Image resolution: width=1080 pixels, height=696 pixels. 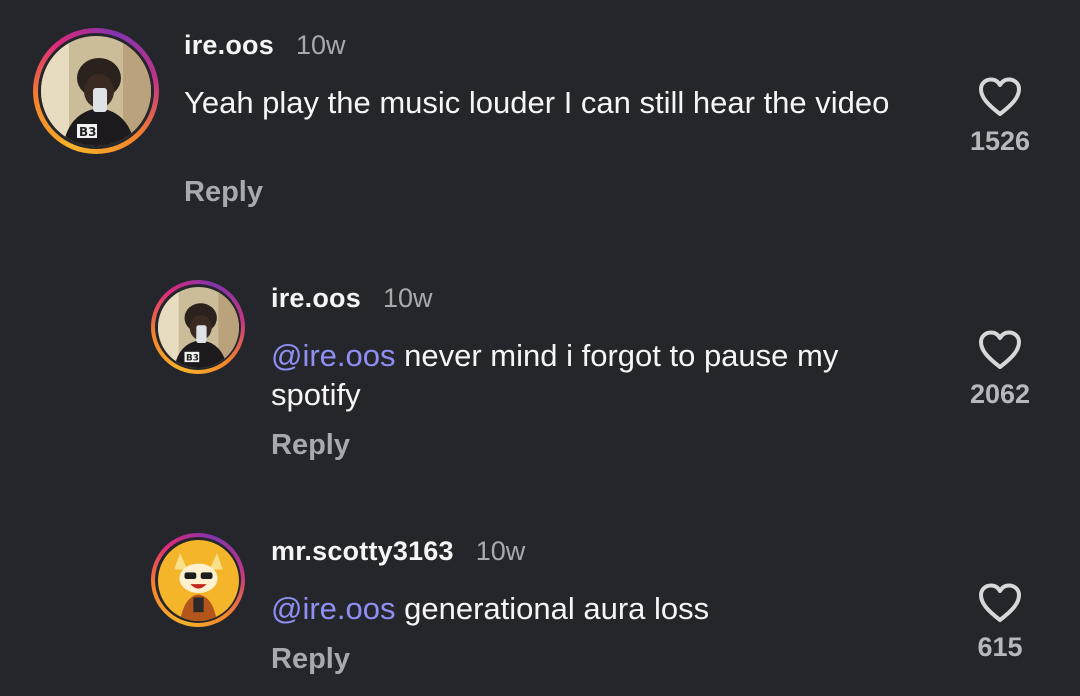 I want to click on like-button: 615, so click(x=1000, y=622).